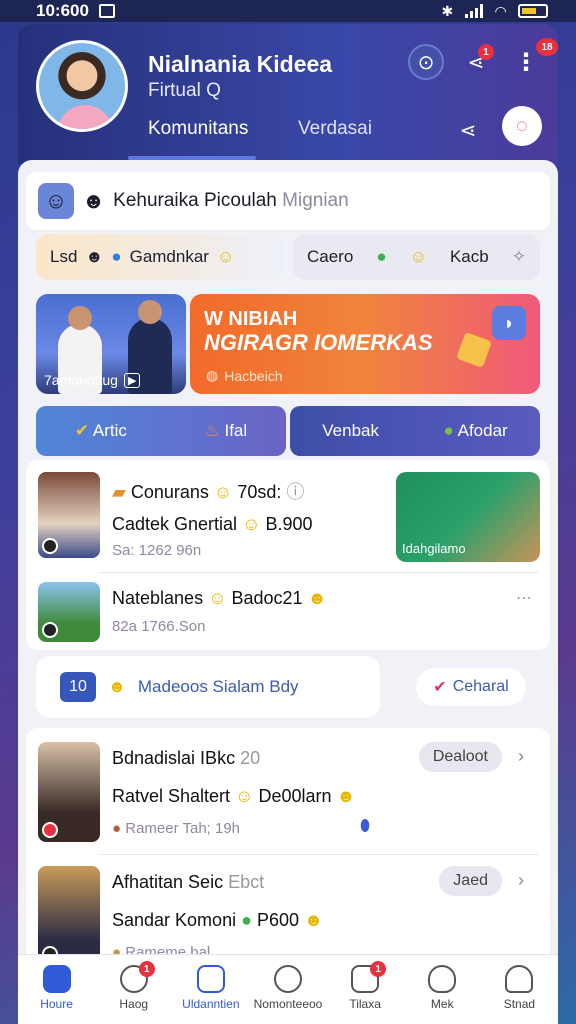 The height and width of the screenshot is (1024, 576). What do you see at coordinates (231, 200) in the screenshot?
I see `intro-text: Kehuraika Picoulah Mignian` at bounding box center [231, 200].